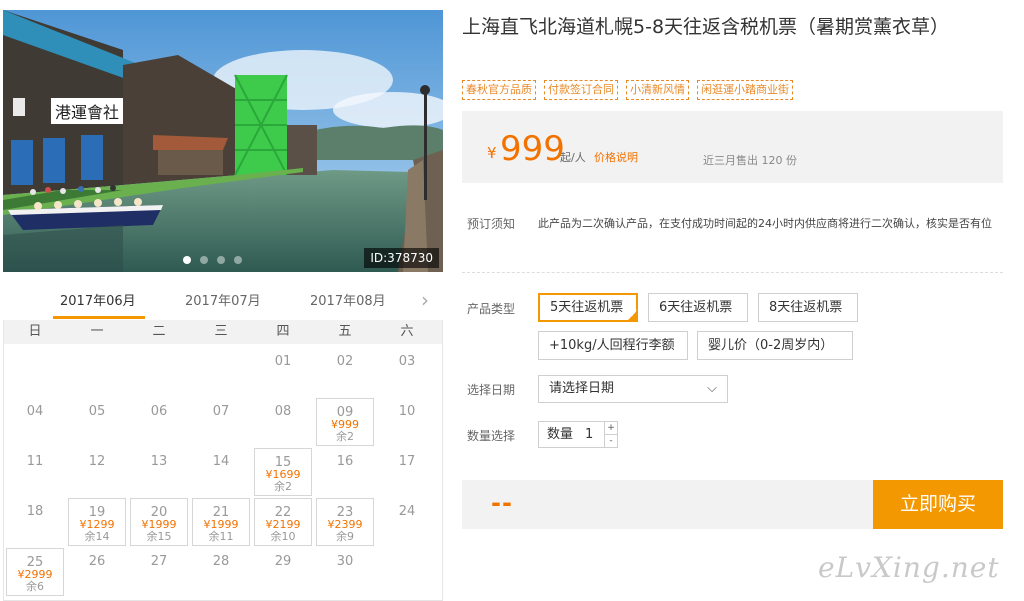 Image resolution: width=1024 pixels, height=601 pixels. I want to click on day-remaining: 余6, so click(35, 586).